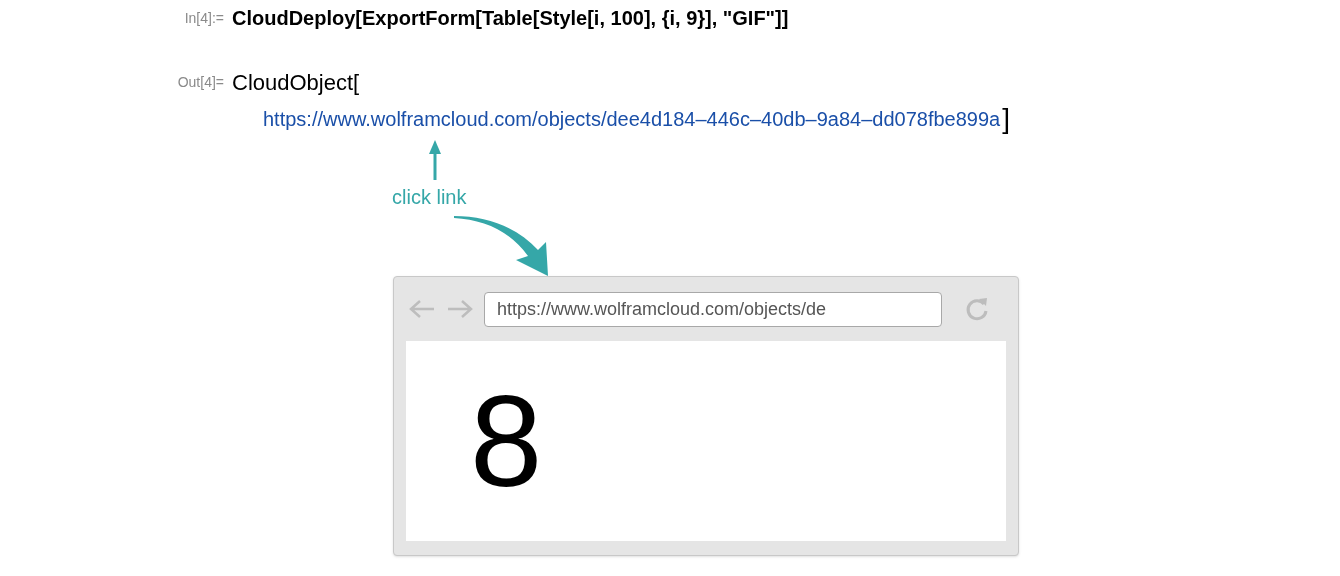 Image resolution: width=1340 pixels, height=576 pixels. Describe the element at coordinates (510, 18) in the screenshot. I see `input-code: CloudDeploy[ExportForm[Table[Style[i, 100], {i, 9}], "GIF"]]` at that location.